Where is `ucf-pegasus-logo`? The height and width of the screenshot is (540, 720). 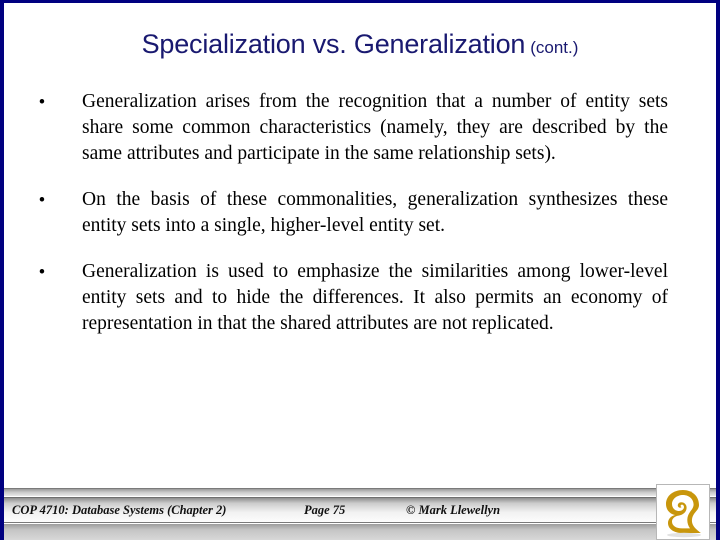 ucf-pegasus-logo is located at coordinates (683, 512).